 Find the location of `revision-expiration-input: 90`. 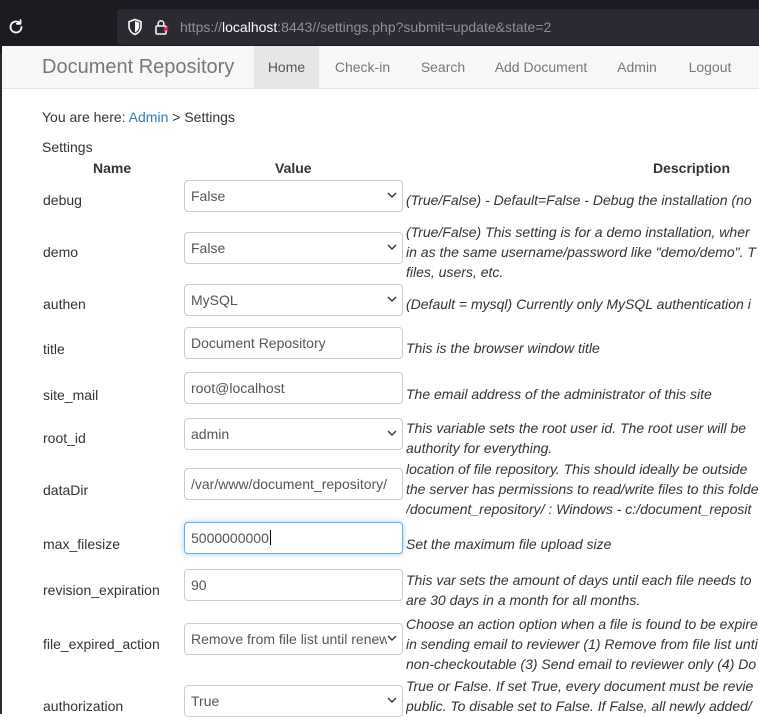

revision-expiration-input: 90 is located at coordinates (293, 585).